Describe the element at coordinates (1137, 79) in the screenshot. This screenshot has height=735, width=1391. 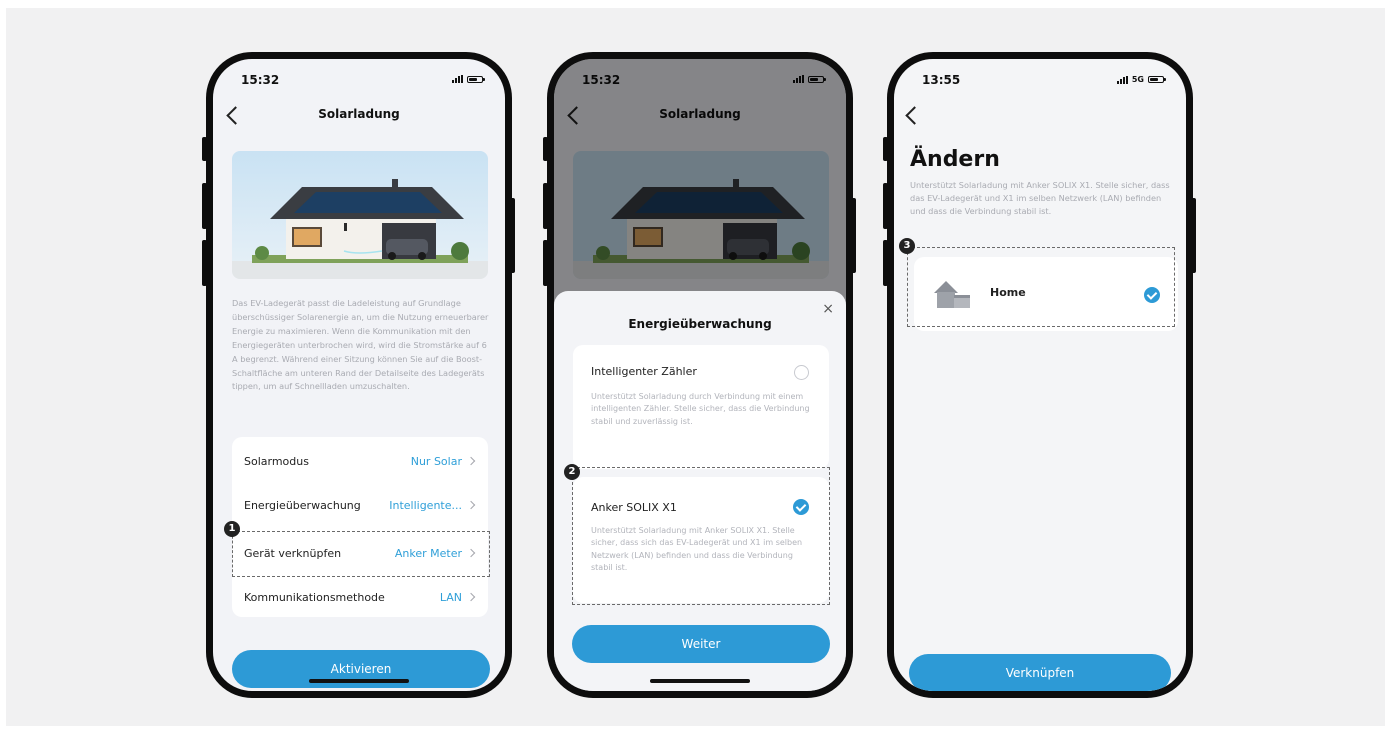
I see `network-type: 5G` at that location.